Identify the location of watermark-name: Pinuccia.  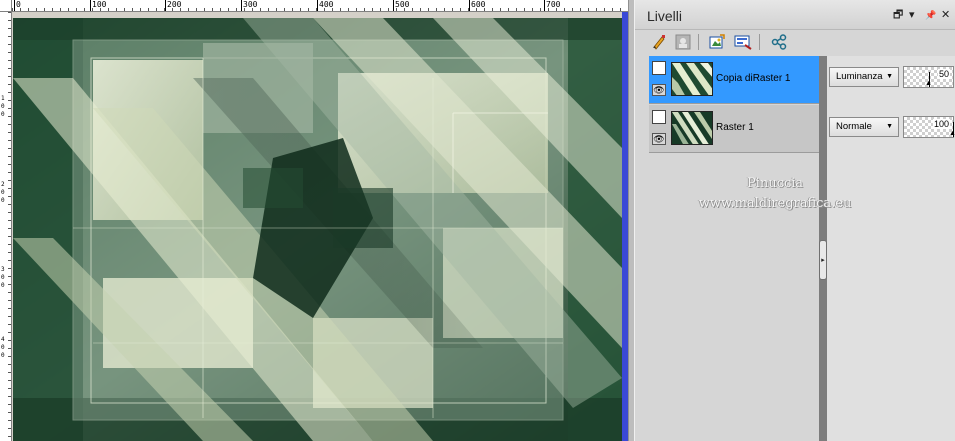
(775, 183).